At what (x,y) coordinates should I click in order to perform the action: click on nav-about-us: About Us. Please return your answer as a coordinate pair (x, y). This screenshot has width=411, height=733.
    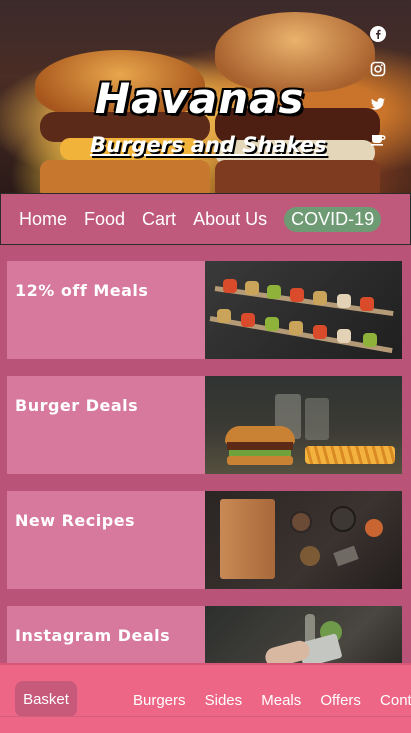
    Looking at the image, I should click on (230, 219).